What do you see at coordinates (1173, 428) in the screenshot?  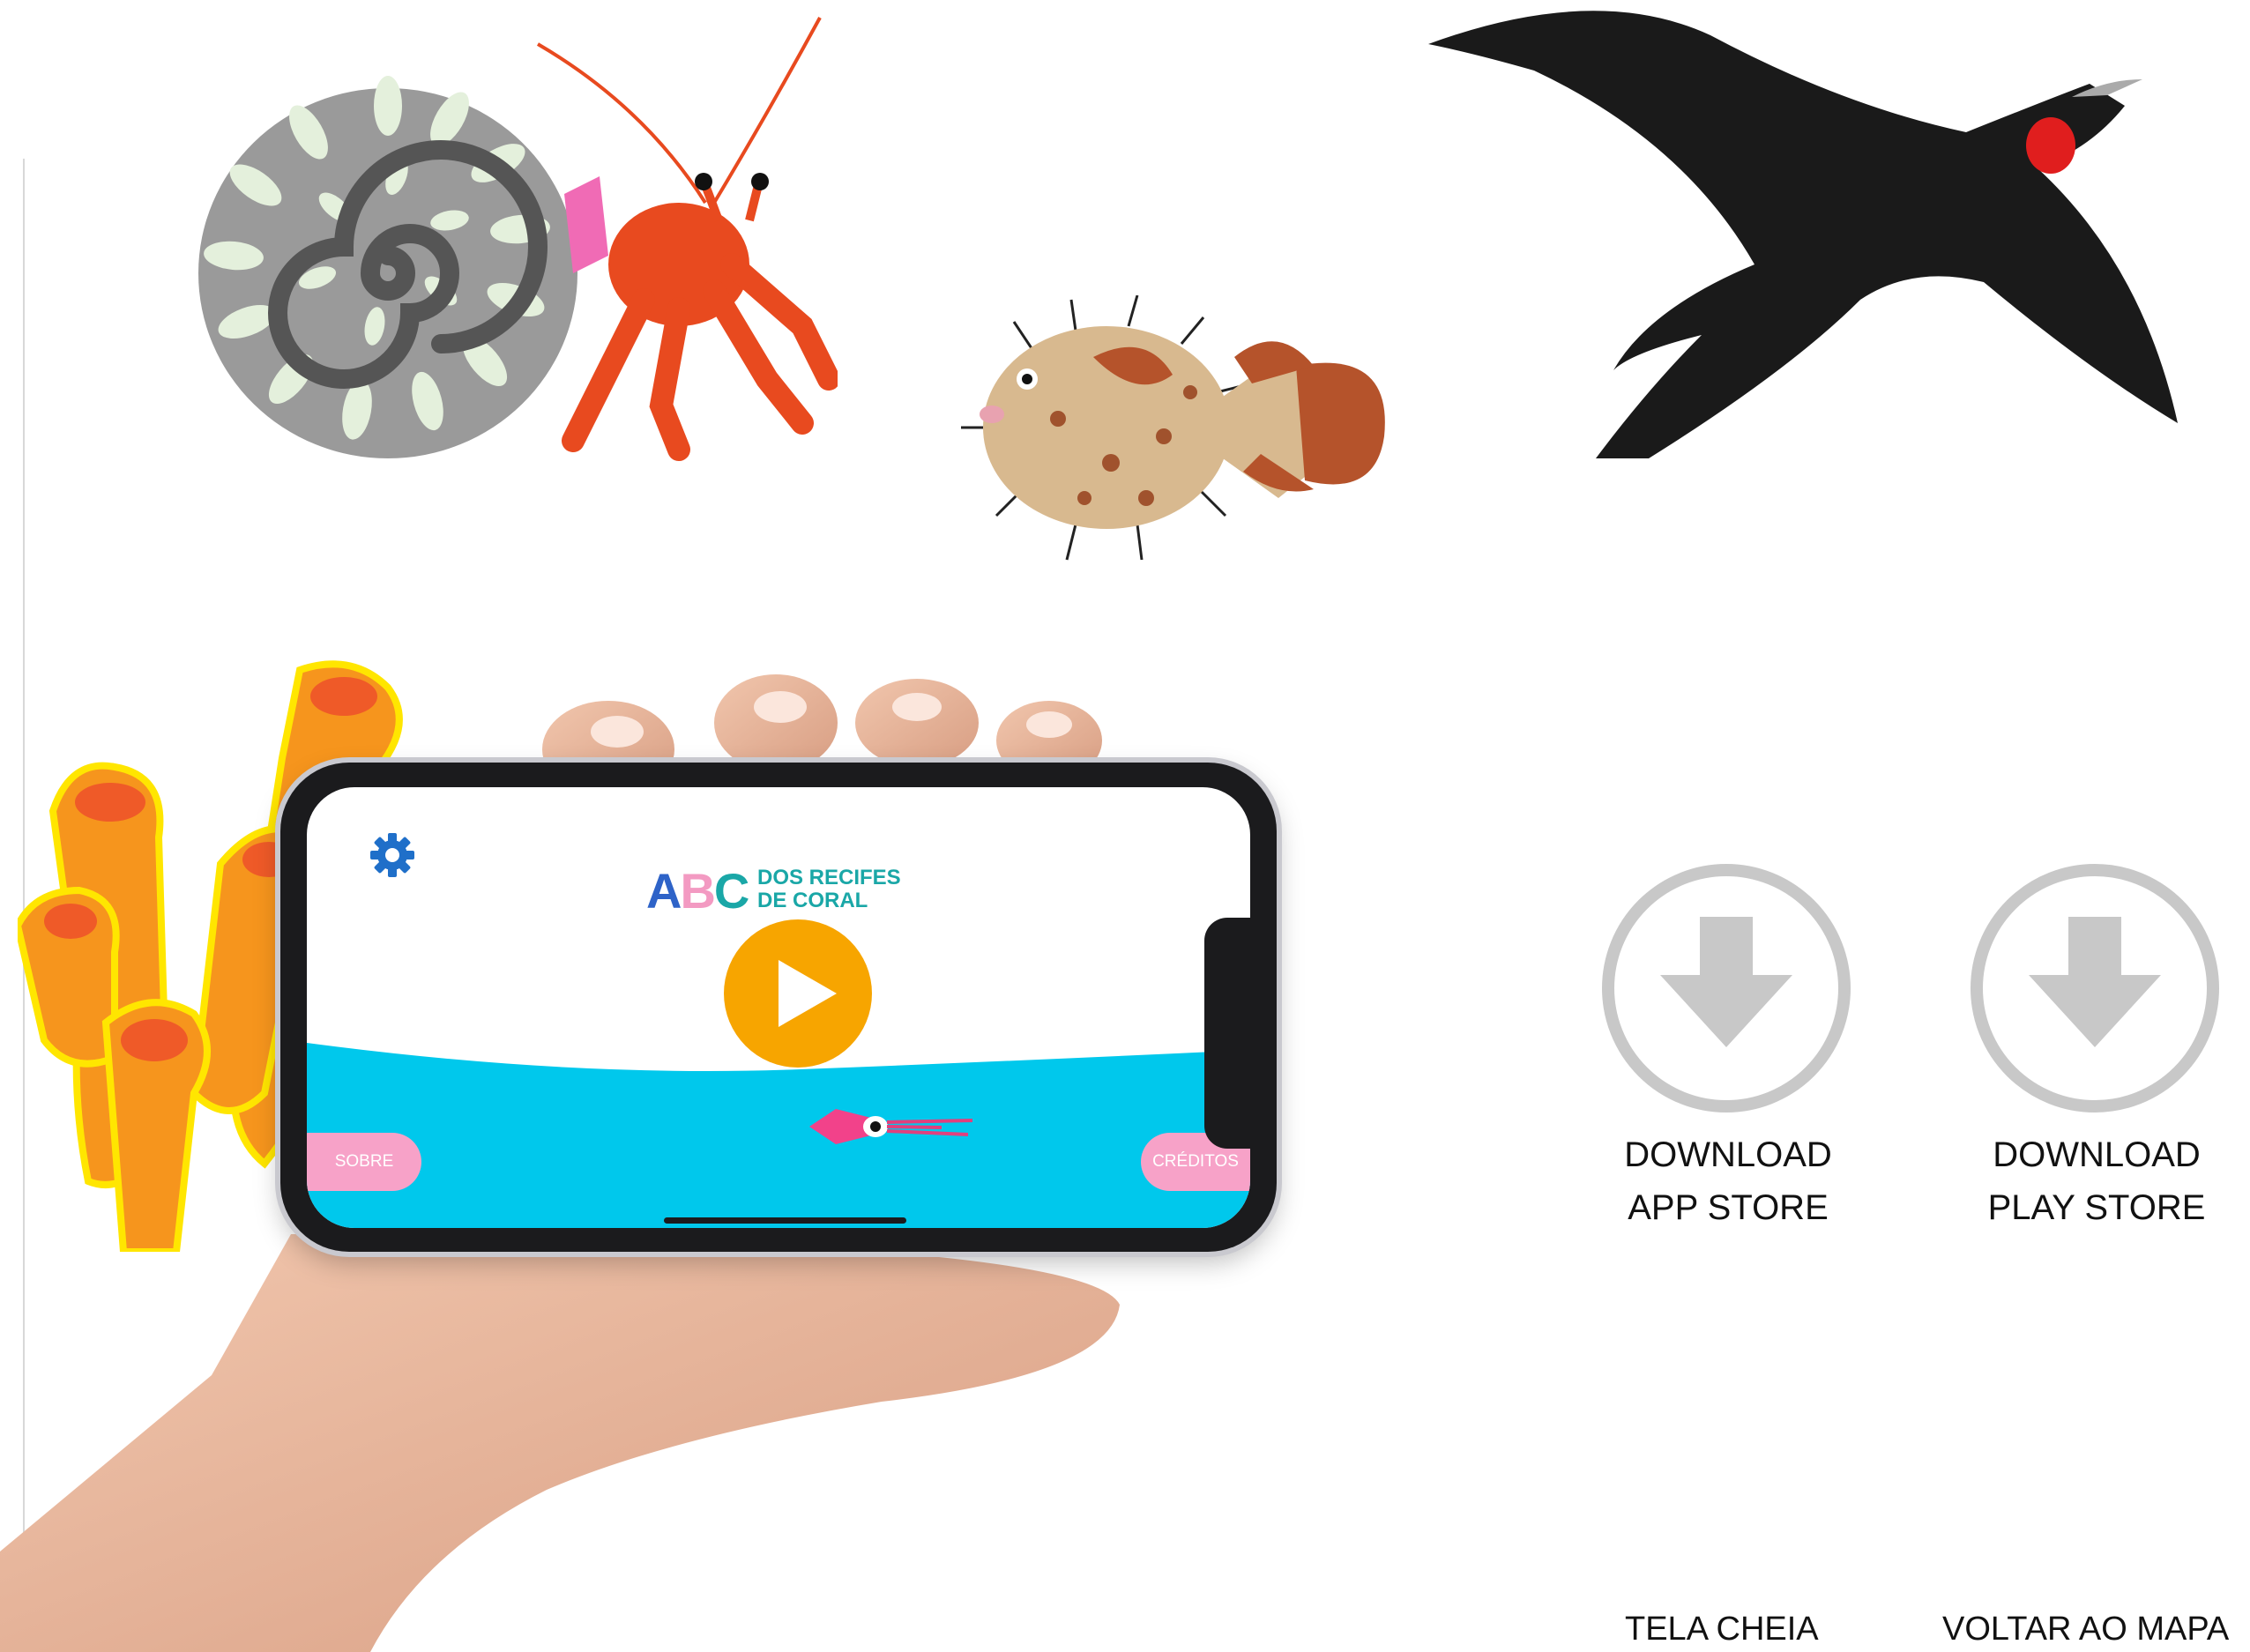 I see `pufferfish-illustration` at bounding box center [1173, 428].